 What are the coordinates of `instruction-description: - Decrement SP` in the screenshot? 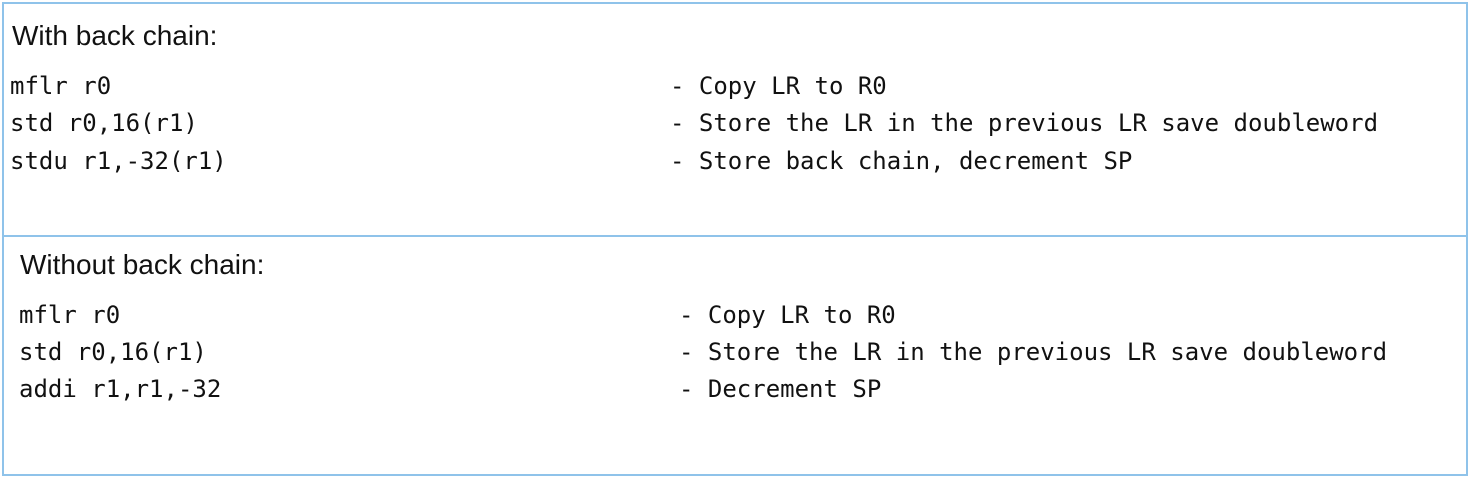 It's located at (780, 389).